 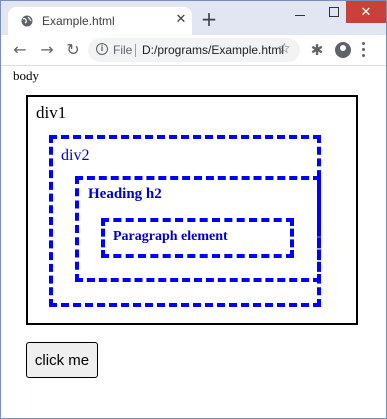 What do you see at coordinates (343, 50) in the screenshot?
I see `profile-icon` at bounding box center [343, 50].